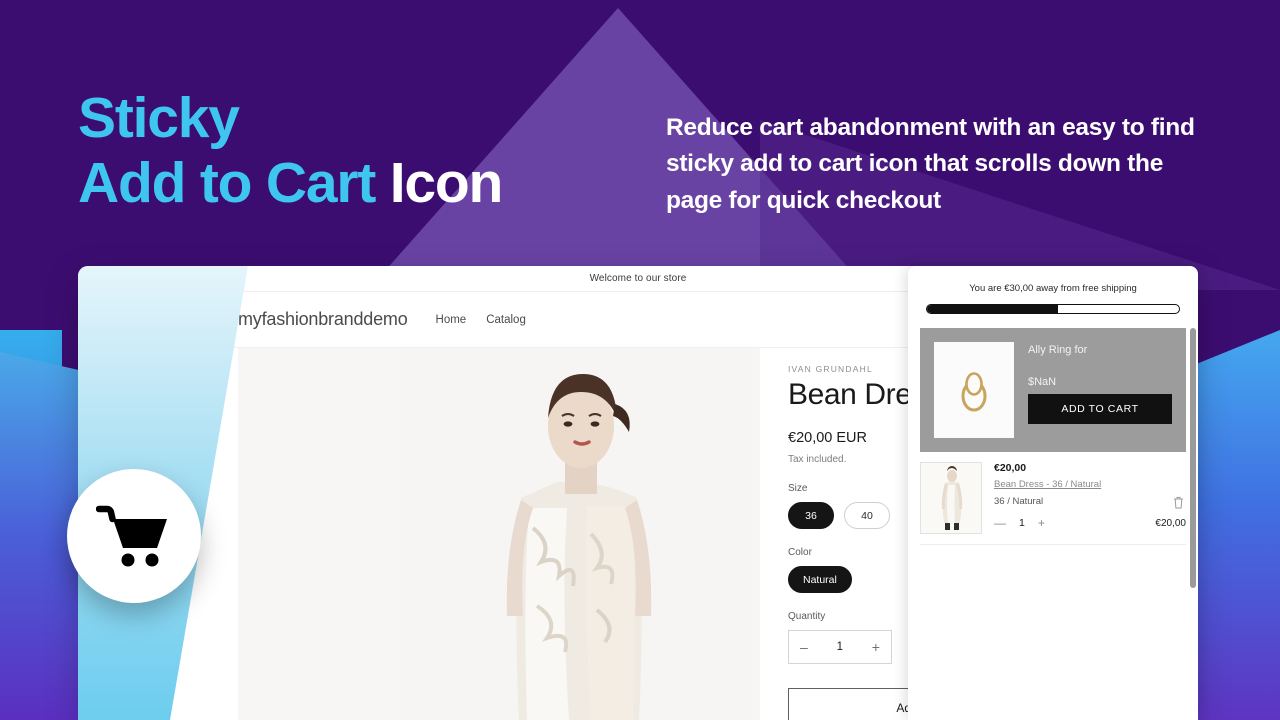 The width and height of the screenshot is (1280, 720). What do you see at coordinates (867, 515) in the screenshot?
I see `size-option-40: 40` at bounding box center [867, 515].